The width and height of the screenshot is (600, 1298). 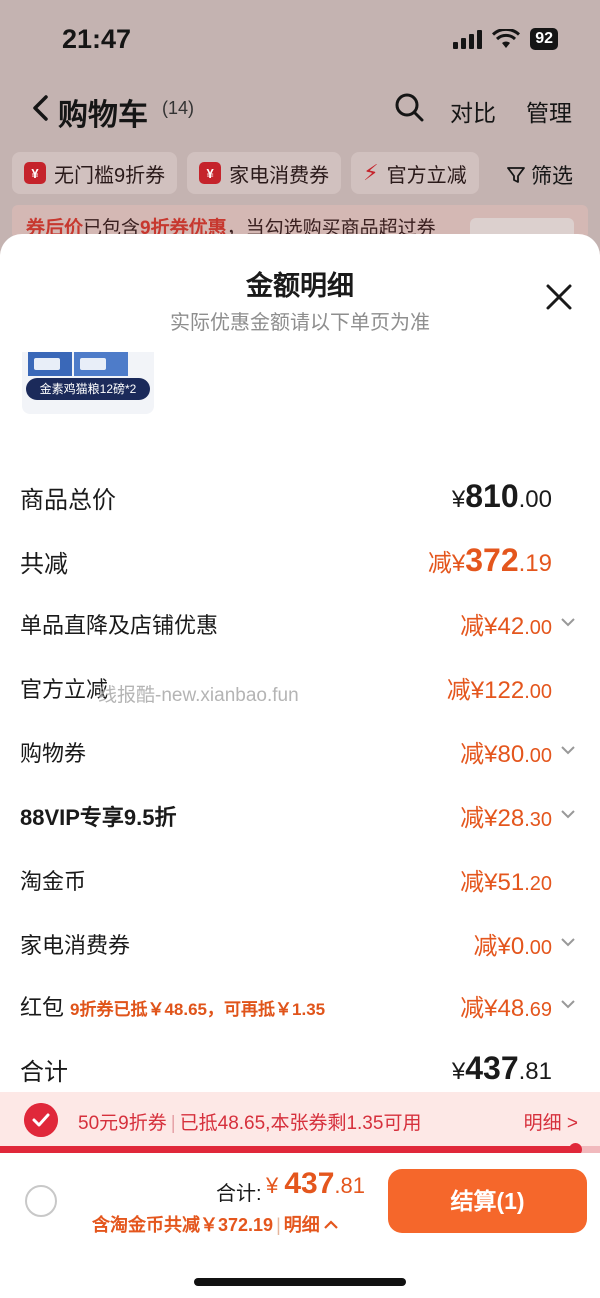 I want to click on chip-appliance-coupon: ¥ 家电消费券, so click(x=264, y=173).